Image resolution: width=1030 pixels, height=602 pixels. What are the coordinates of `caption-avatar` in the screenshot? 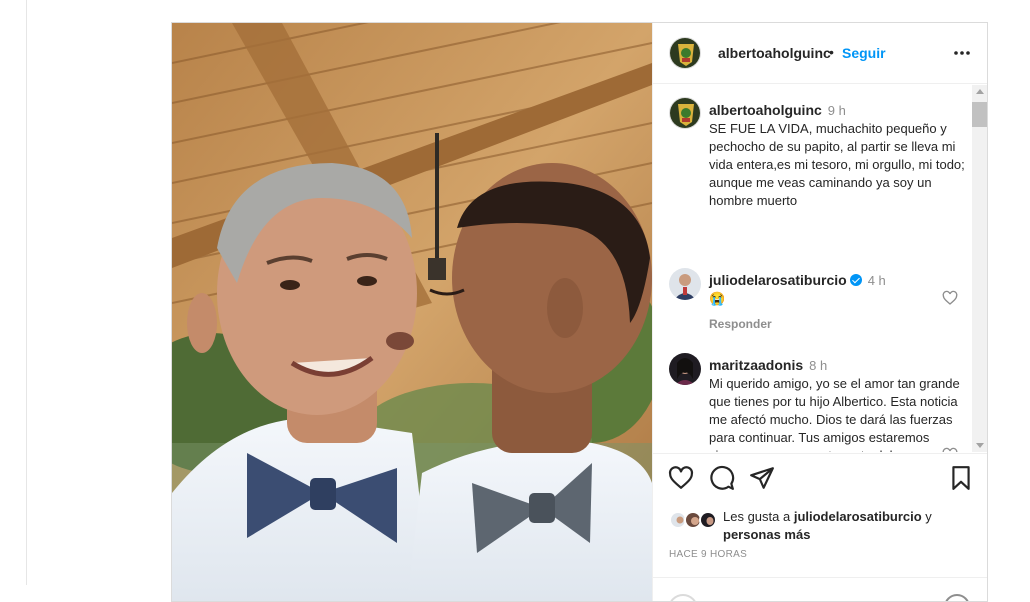 It's located at (685, 113).